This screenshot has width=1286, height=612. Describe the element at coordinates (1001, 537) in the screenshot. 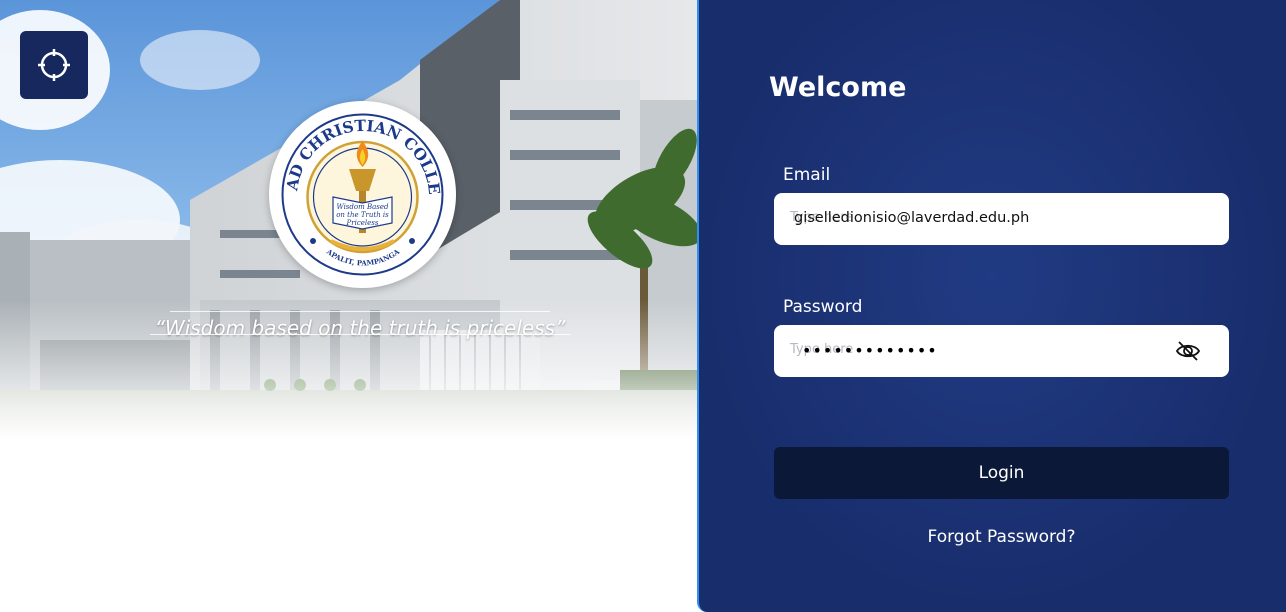

I see `forgot-password-link: Forgot Password?` at that location.